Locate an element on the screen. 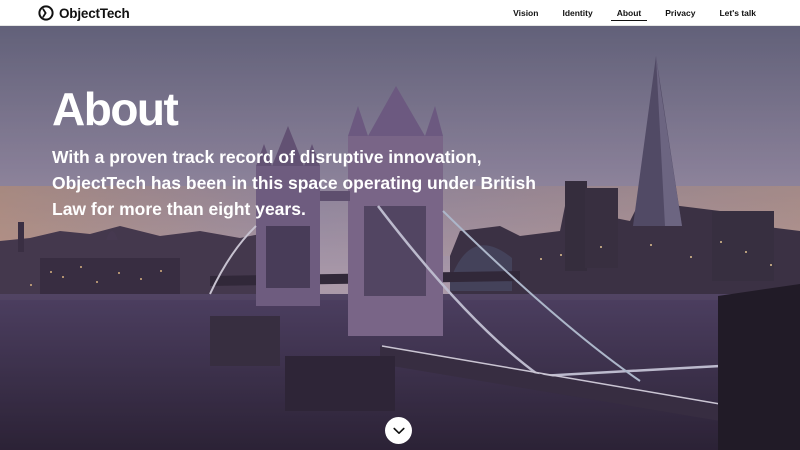 The image size is (800, 450). objecttech-logo-icon is located at coordinates (46, 13).